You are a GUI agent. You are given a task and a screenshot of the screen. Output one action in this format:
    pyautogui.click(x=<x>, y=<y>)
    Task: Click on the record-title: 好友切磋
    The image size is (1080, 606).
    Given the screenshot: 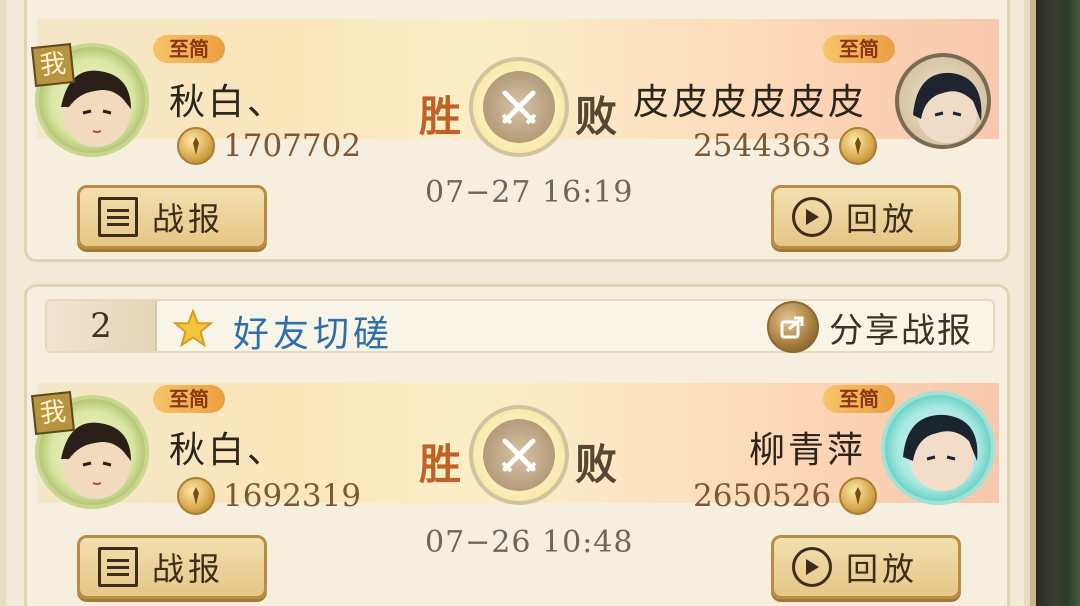 What is the action you would take?
    pyautogui.click(x=313, y=334)
    